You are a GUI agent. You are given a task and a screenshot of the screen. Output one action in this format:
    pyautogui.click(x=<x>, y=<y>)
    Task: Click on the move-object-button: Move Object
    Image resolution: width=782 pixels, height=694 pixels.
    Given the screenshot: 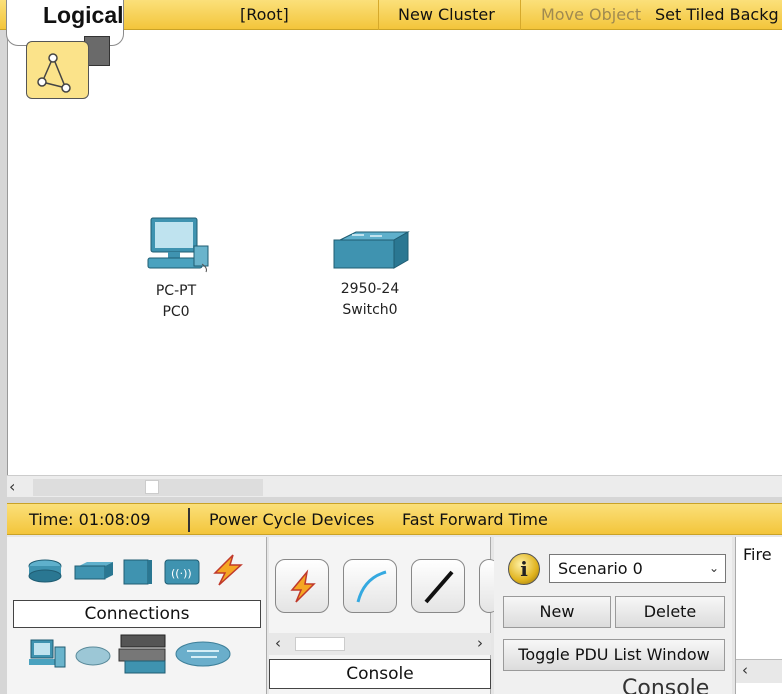 What is the action you would take?
    pyautogui.click(x=593, y=15)
    